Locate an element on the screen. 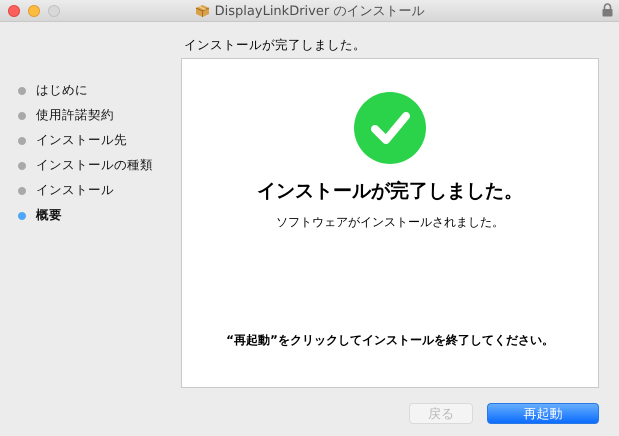 Image resolution: width=619 pixels, height=436 pixels. step-label: はじめに is located at coordinates (62, 90).